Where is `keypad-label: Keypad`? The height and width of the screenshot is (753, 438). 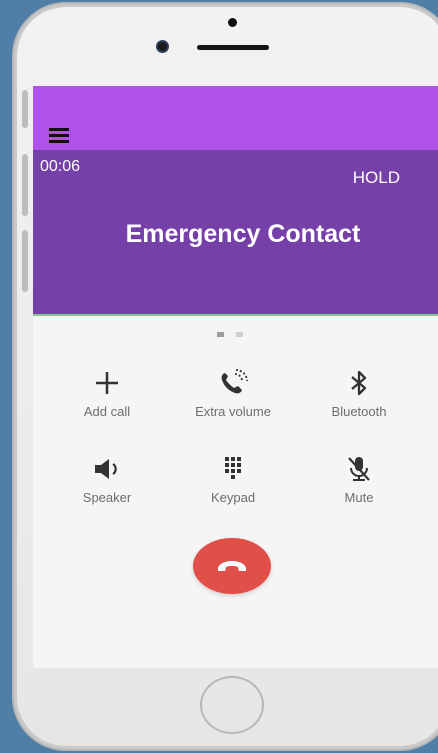 keypad-label: Keypad is located at coordinates (233, 497).